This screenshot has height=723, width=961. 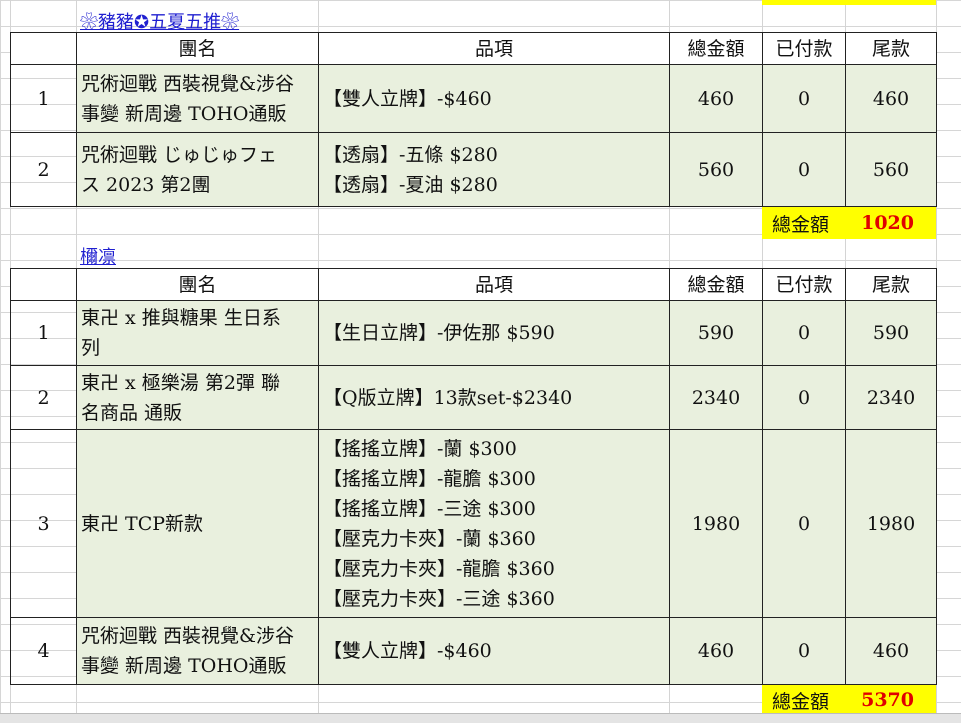 What do you see at coordinates (716, 170) in the screenshot?
I see `total-cell: 560` at bounding box center [716, 170].